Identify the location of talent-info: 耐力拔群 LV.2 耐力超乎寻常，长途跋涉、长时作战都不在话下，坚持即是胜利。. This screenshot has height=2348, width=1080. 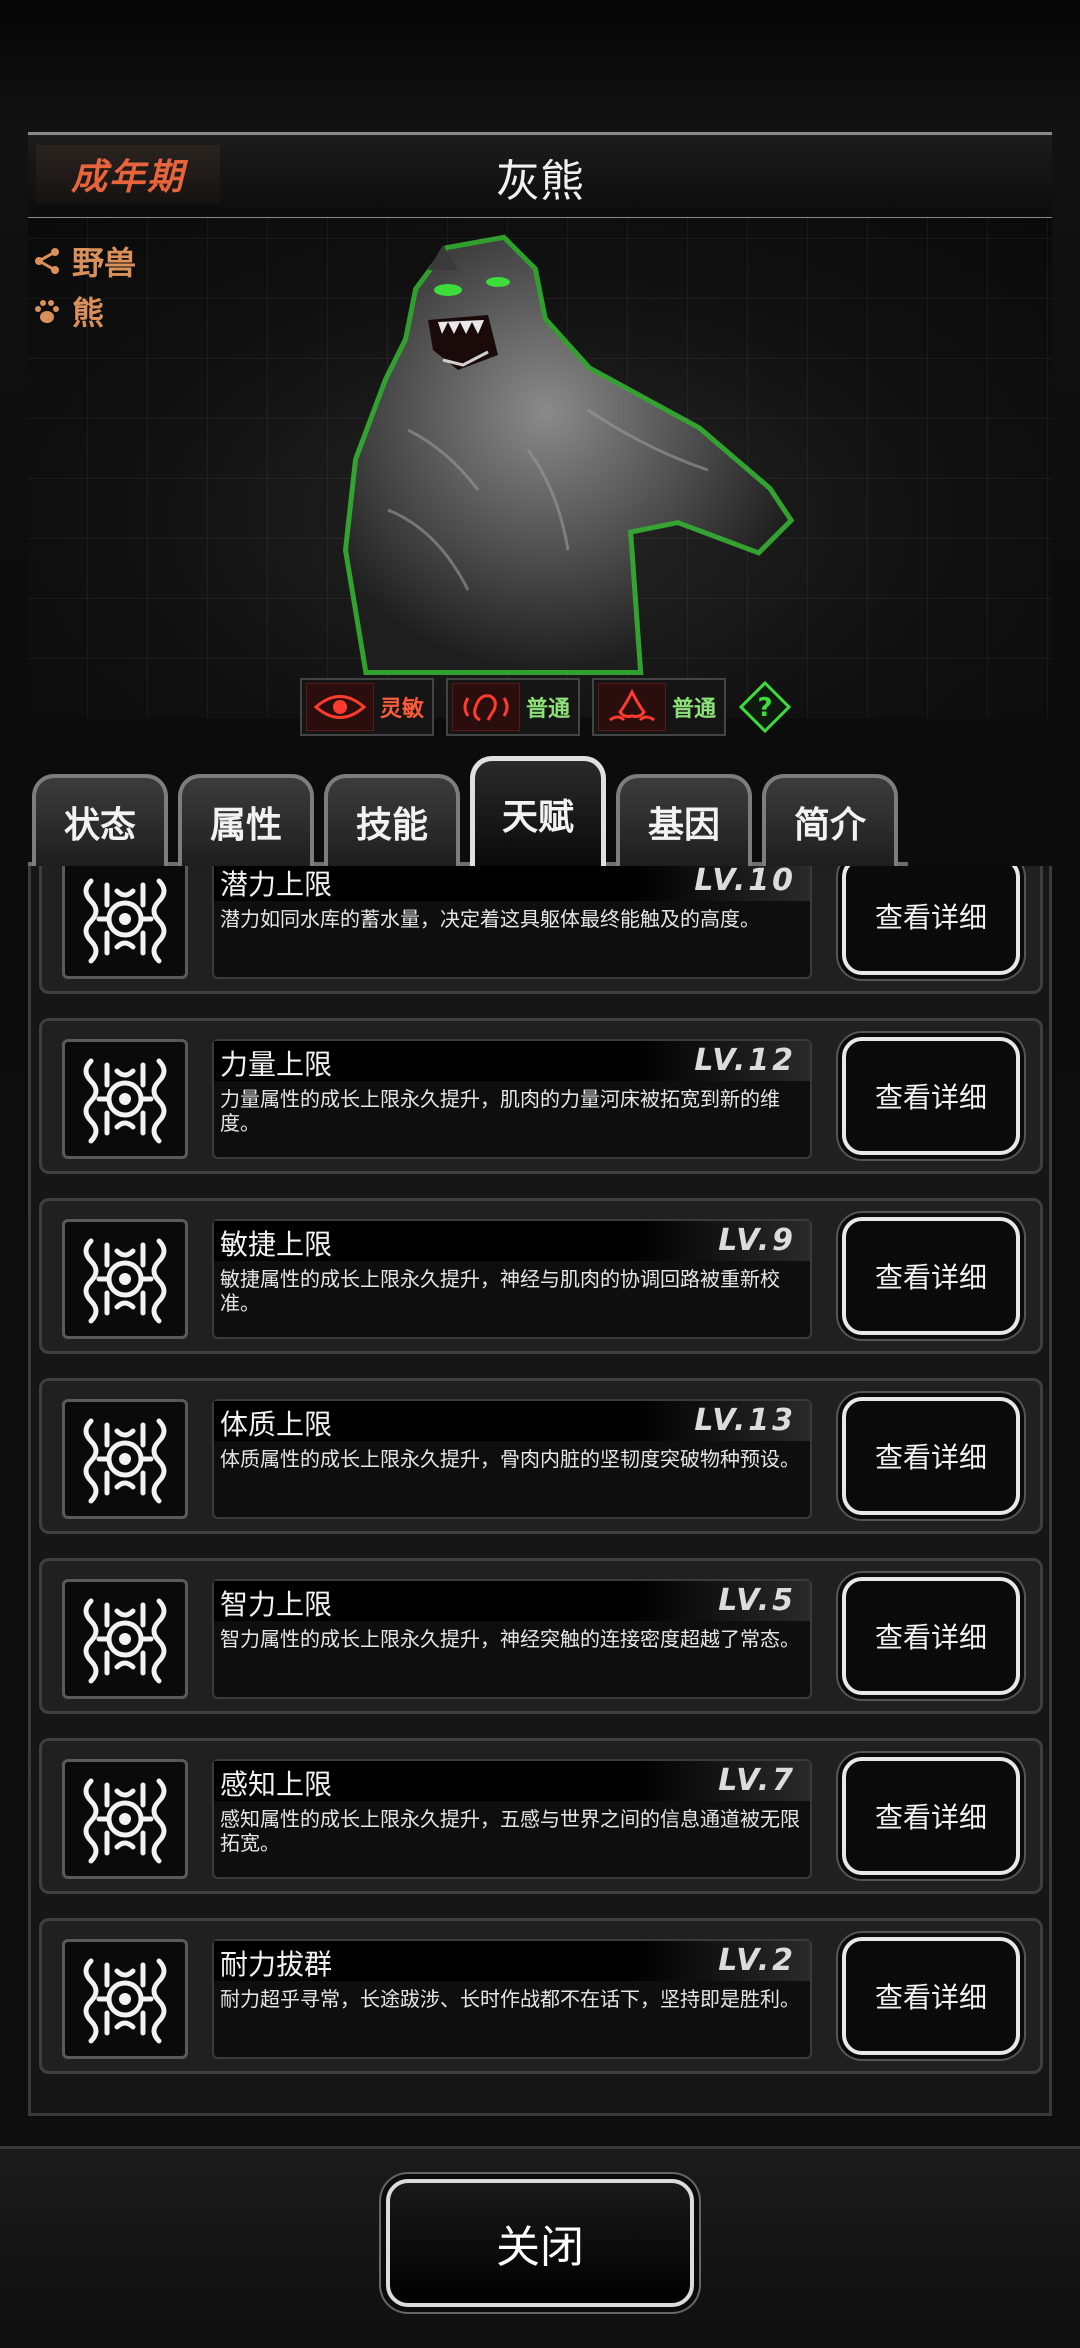
(512, 1999).